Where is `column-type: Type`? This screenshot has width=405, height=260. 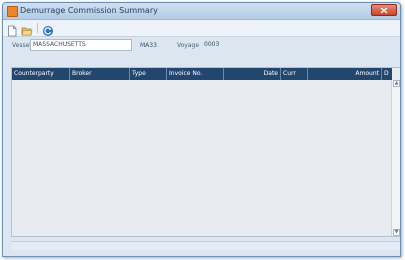
column-type: Type is located at coordinates (148, 74).